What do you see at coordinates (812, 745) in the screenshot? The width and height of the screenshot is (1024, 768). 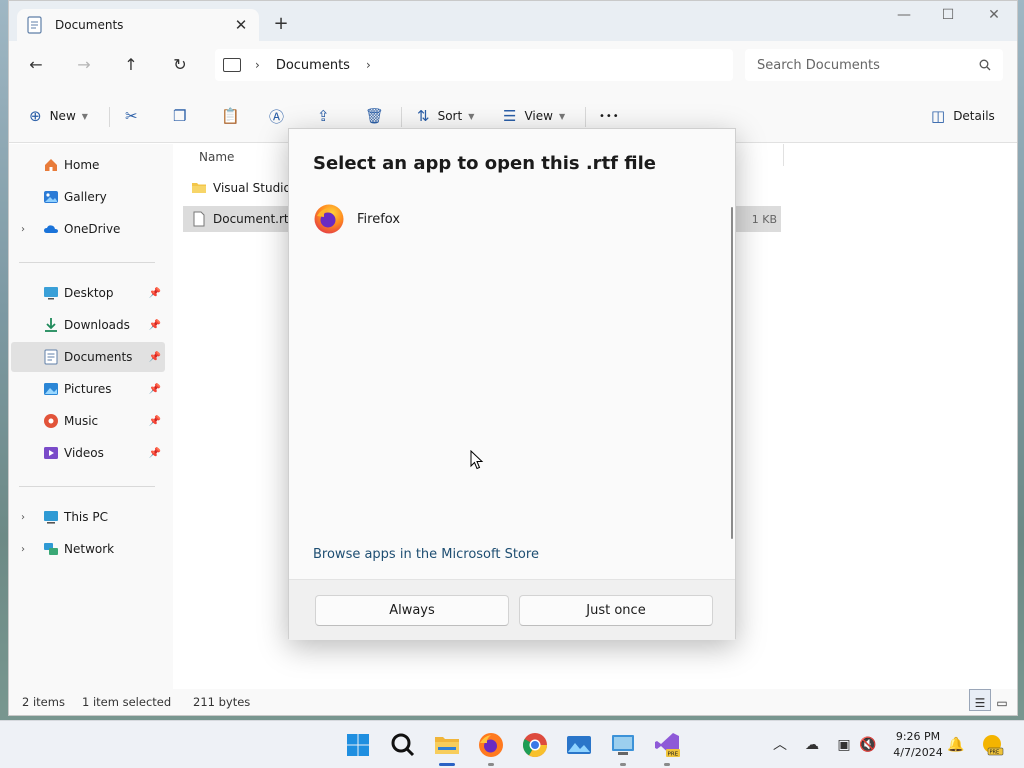 I see `onedrive-offline-icon: ☁` at bounding box center [812, 745].